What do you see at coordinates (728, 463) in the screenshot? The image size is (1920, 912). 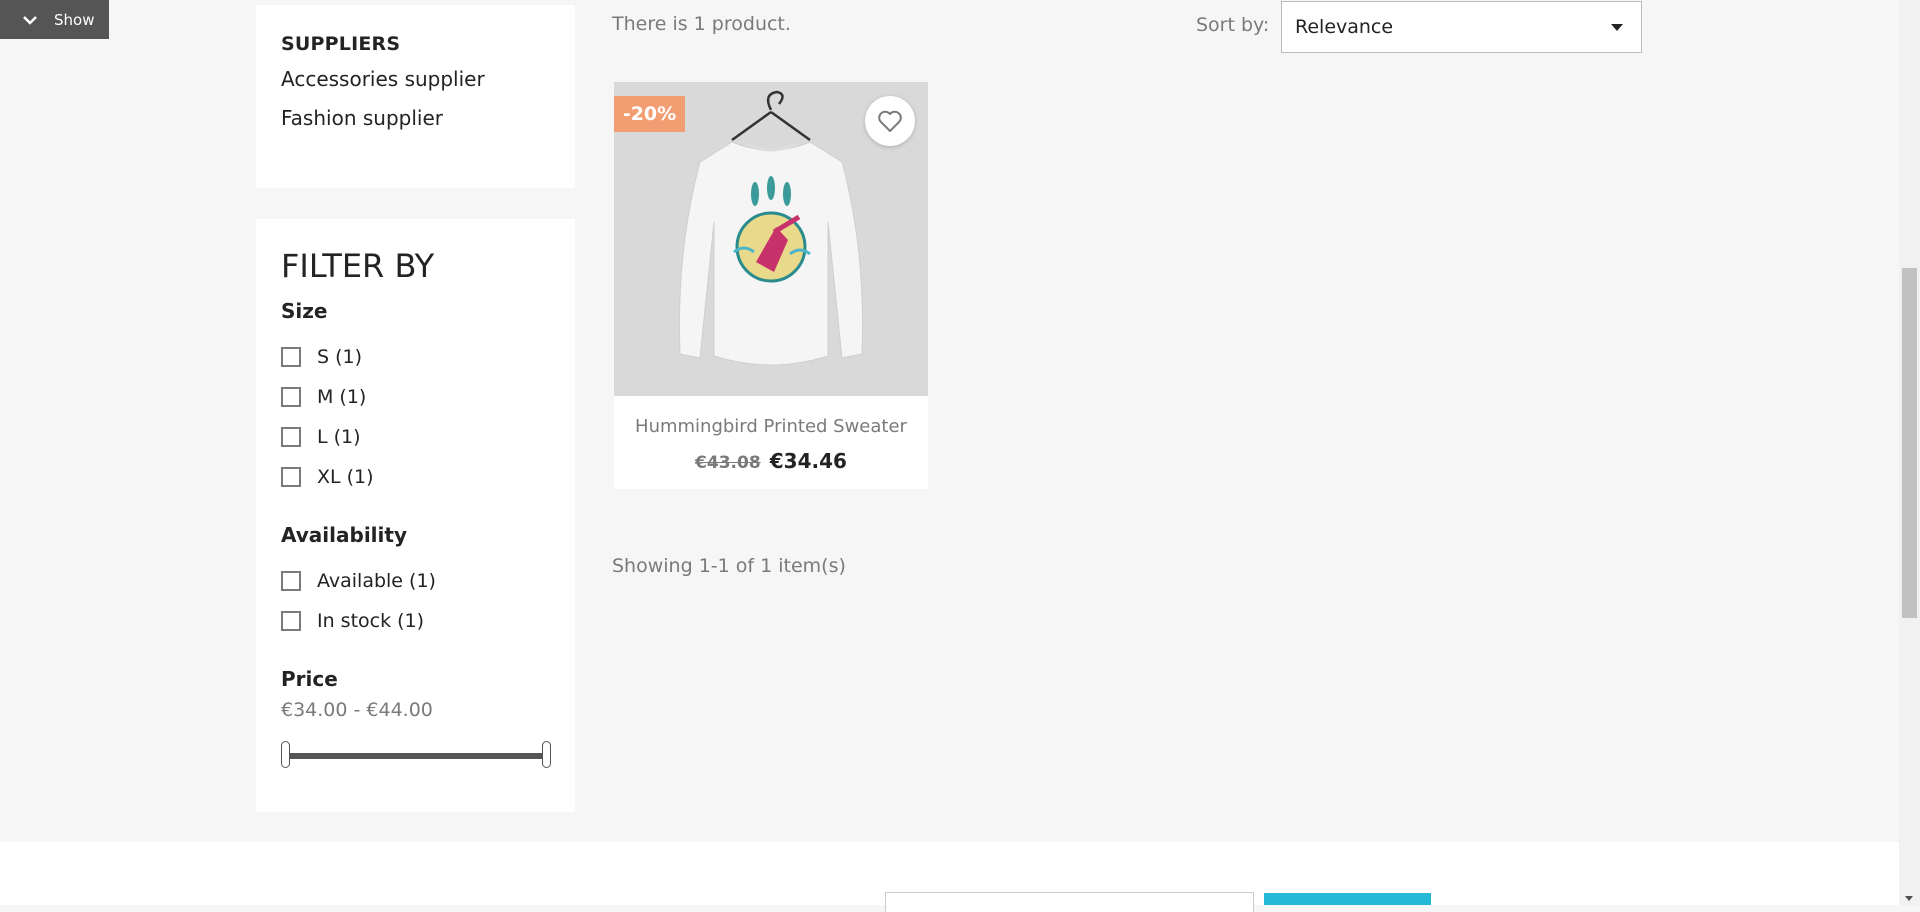 I see `regular-price: €43.08` at bounding box center [728, 463].